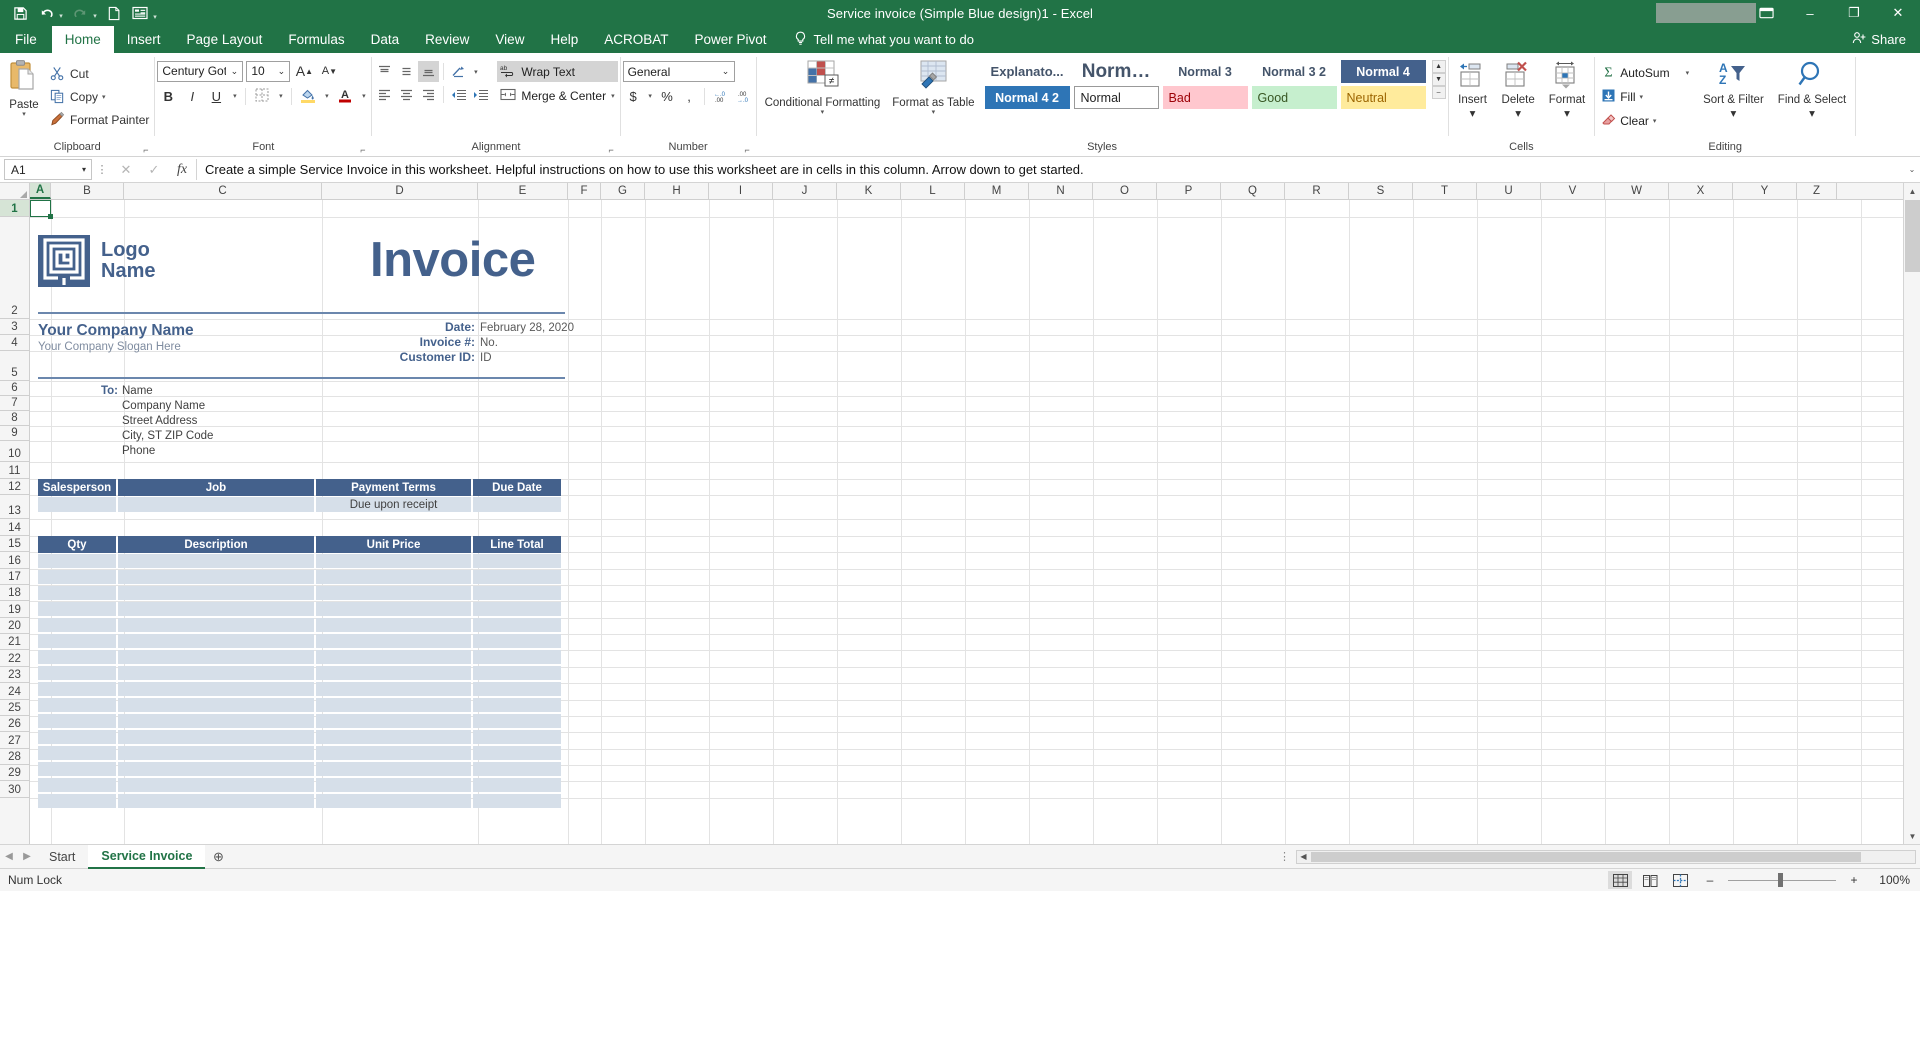 This screenshot has height=1051, width=1920. Describe the element at coordinates (613, 96) in the screenshot. I see `merge-dropdown-icon: ▾` at that location.